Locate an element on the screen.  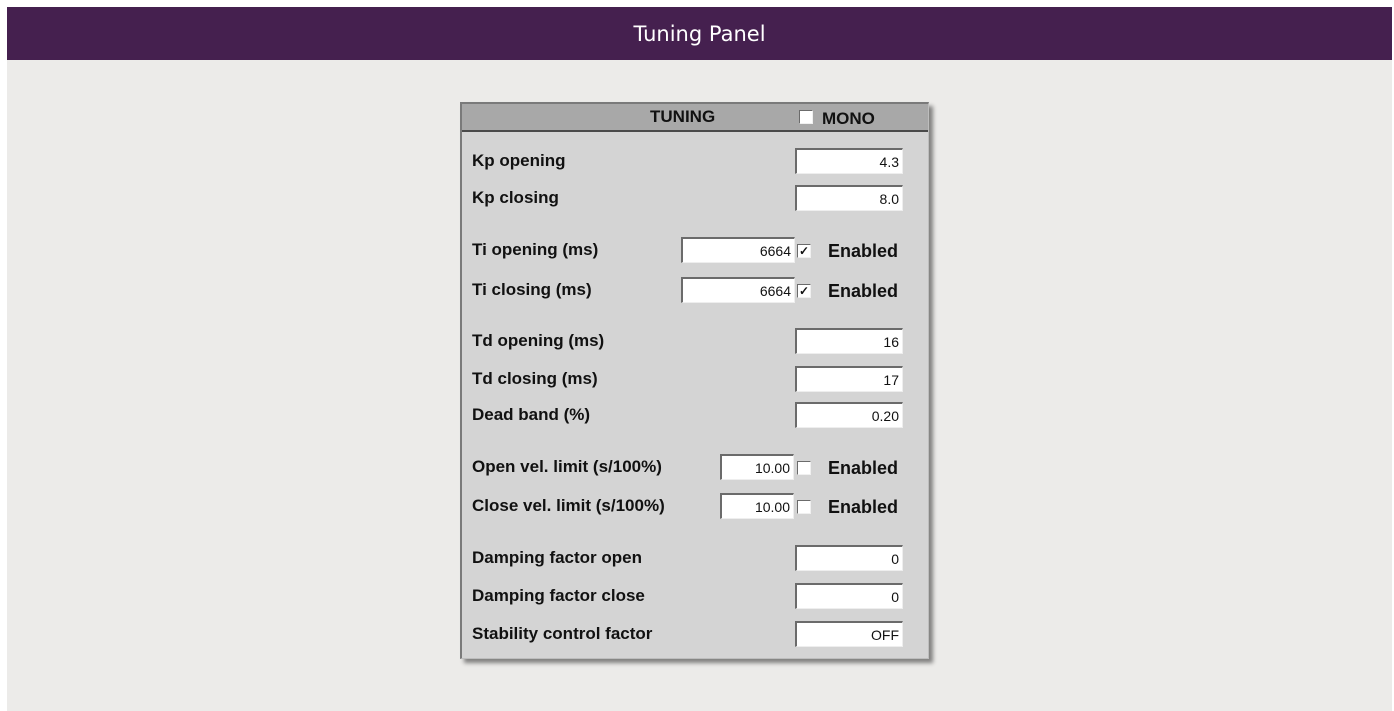
dead-band-row: Dead band (%) 0.20 is located at coordinates (695, 417).